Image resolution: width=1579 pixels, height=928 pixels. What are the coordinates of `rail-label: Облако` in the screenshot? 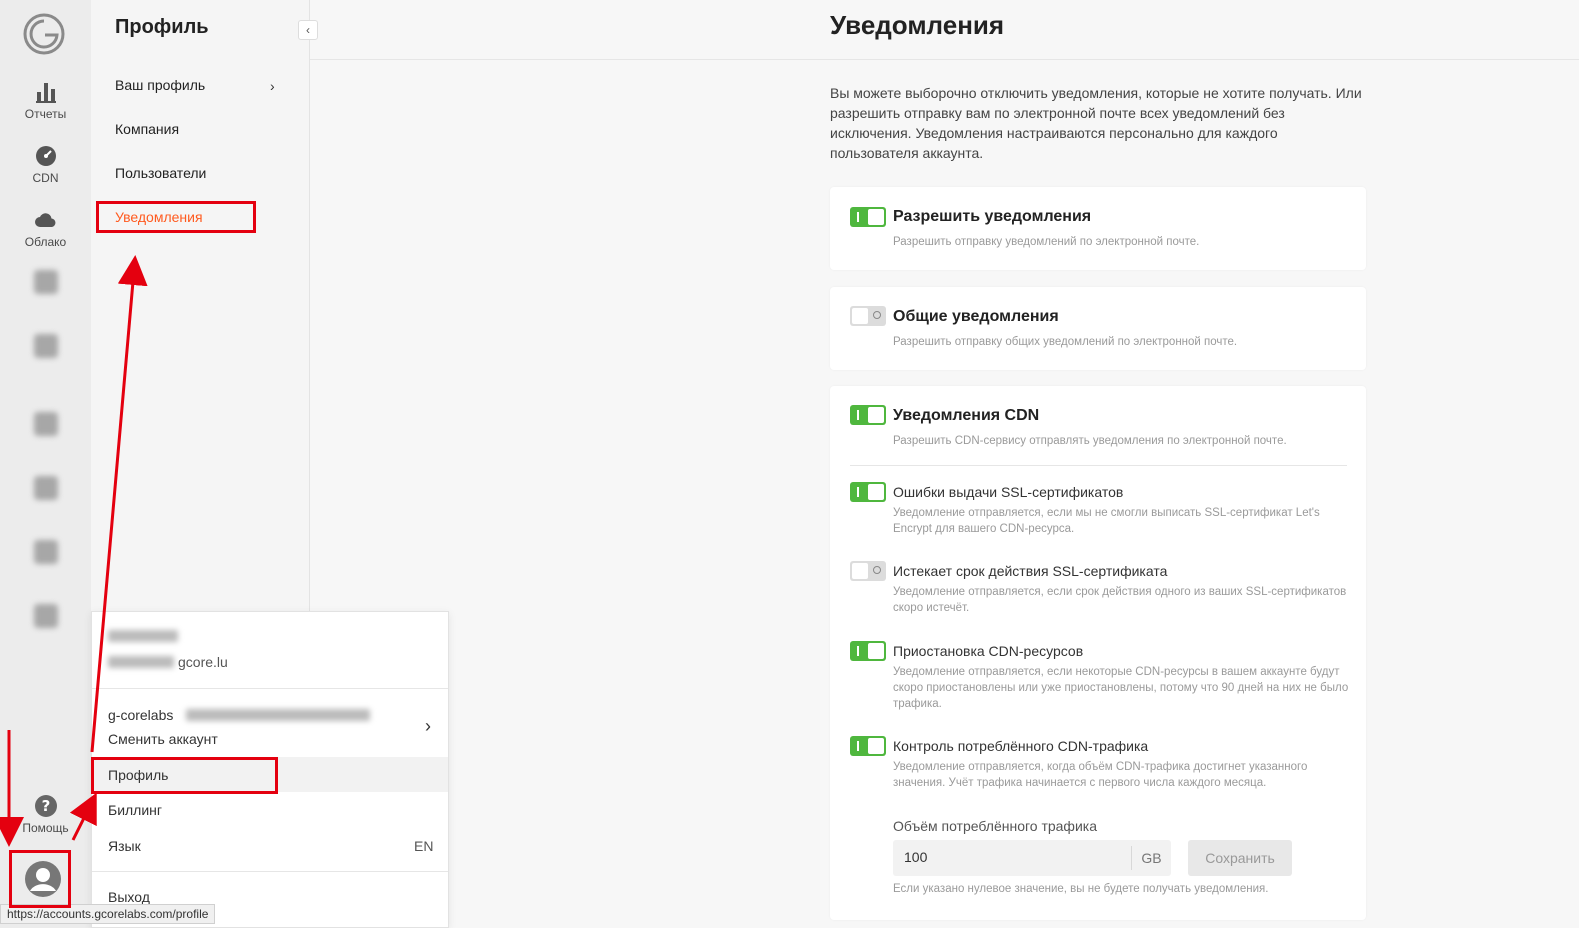 It's located at (45, 242).